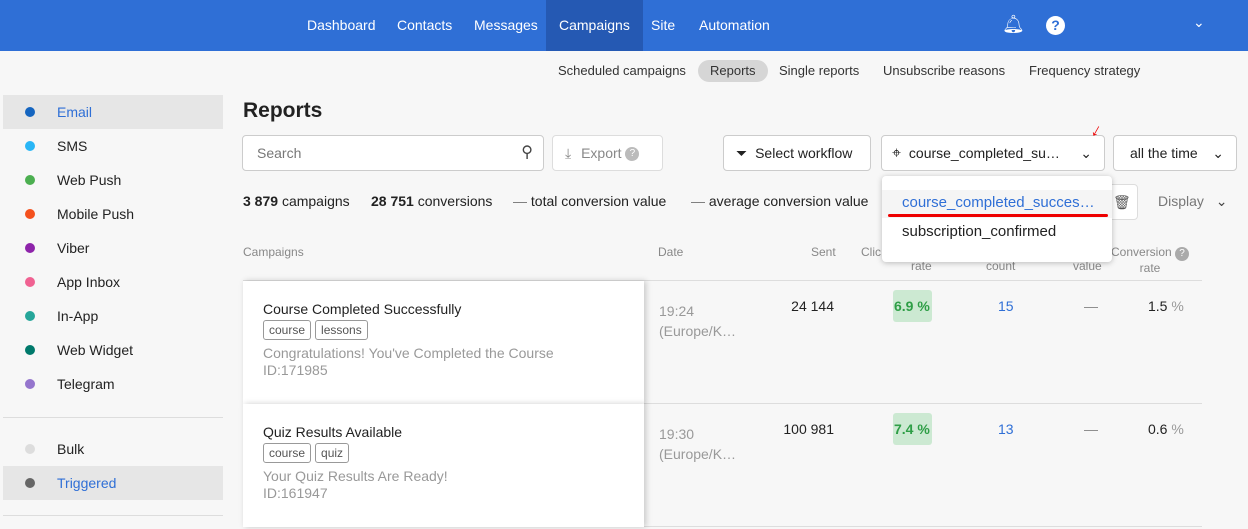  Describe the element at coordinates (341, 25) in the screenshot. I see `nav-dashboard: Dashboard` at that location.